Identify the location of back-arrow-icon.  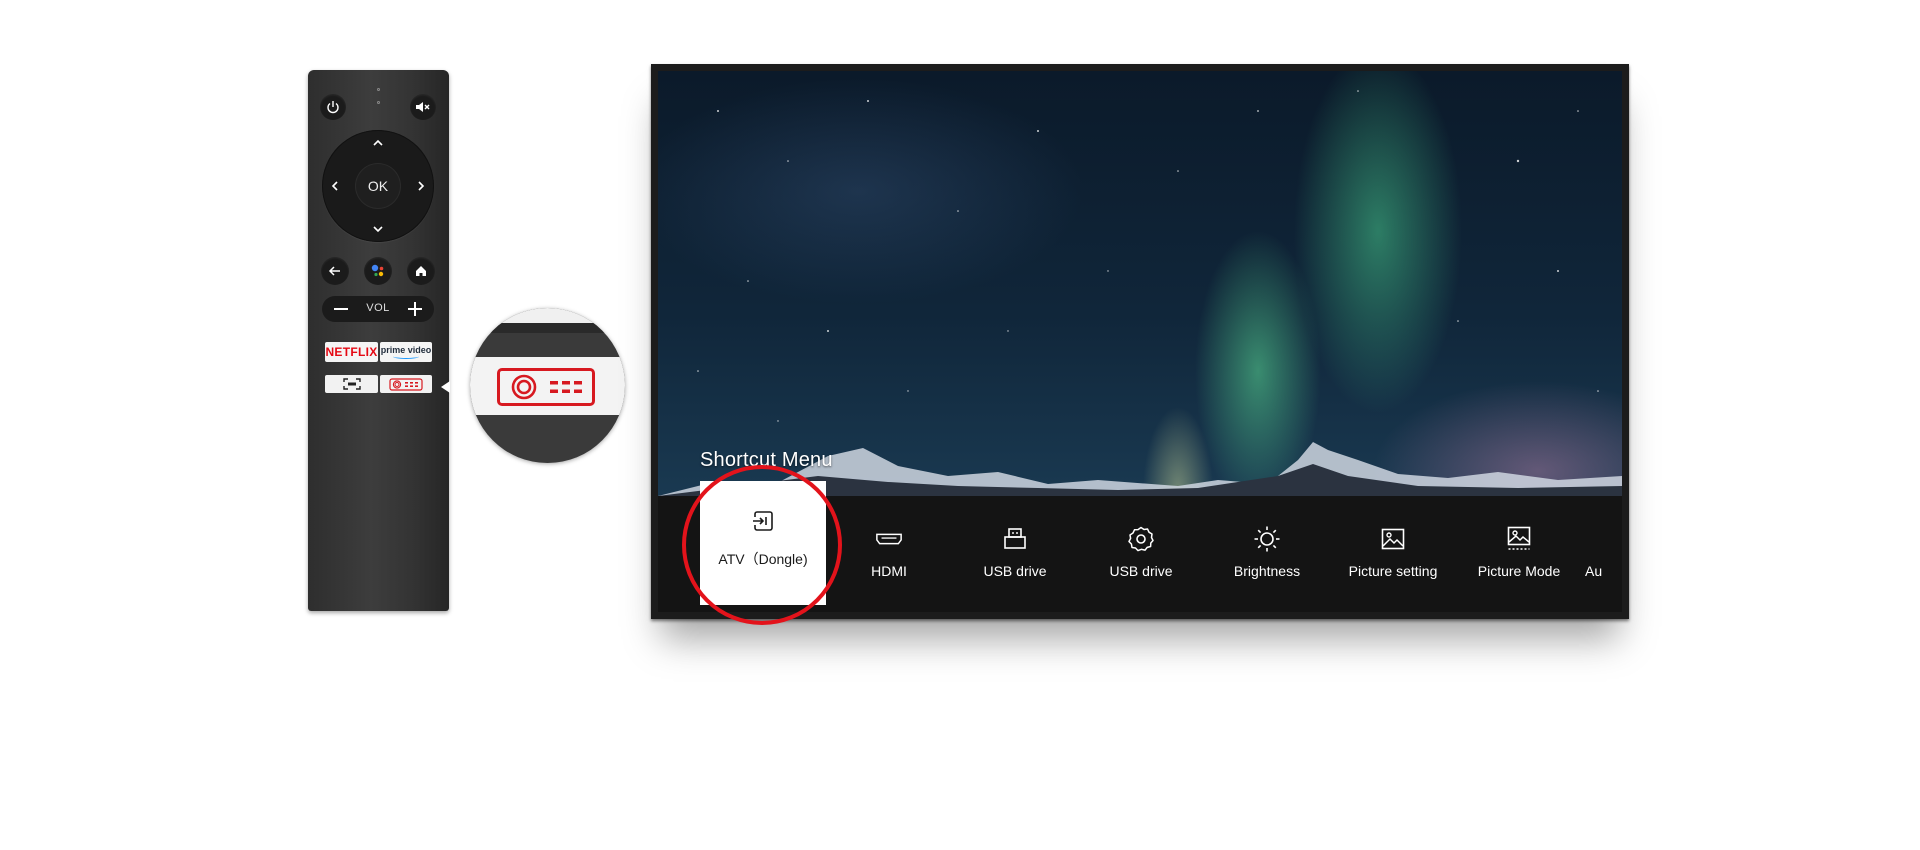
(334, 271).